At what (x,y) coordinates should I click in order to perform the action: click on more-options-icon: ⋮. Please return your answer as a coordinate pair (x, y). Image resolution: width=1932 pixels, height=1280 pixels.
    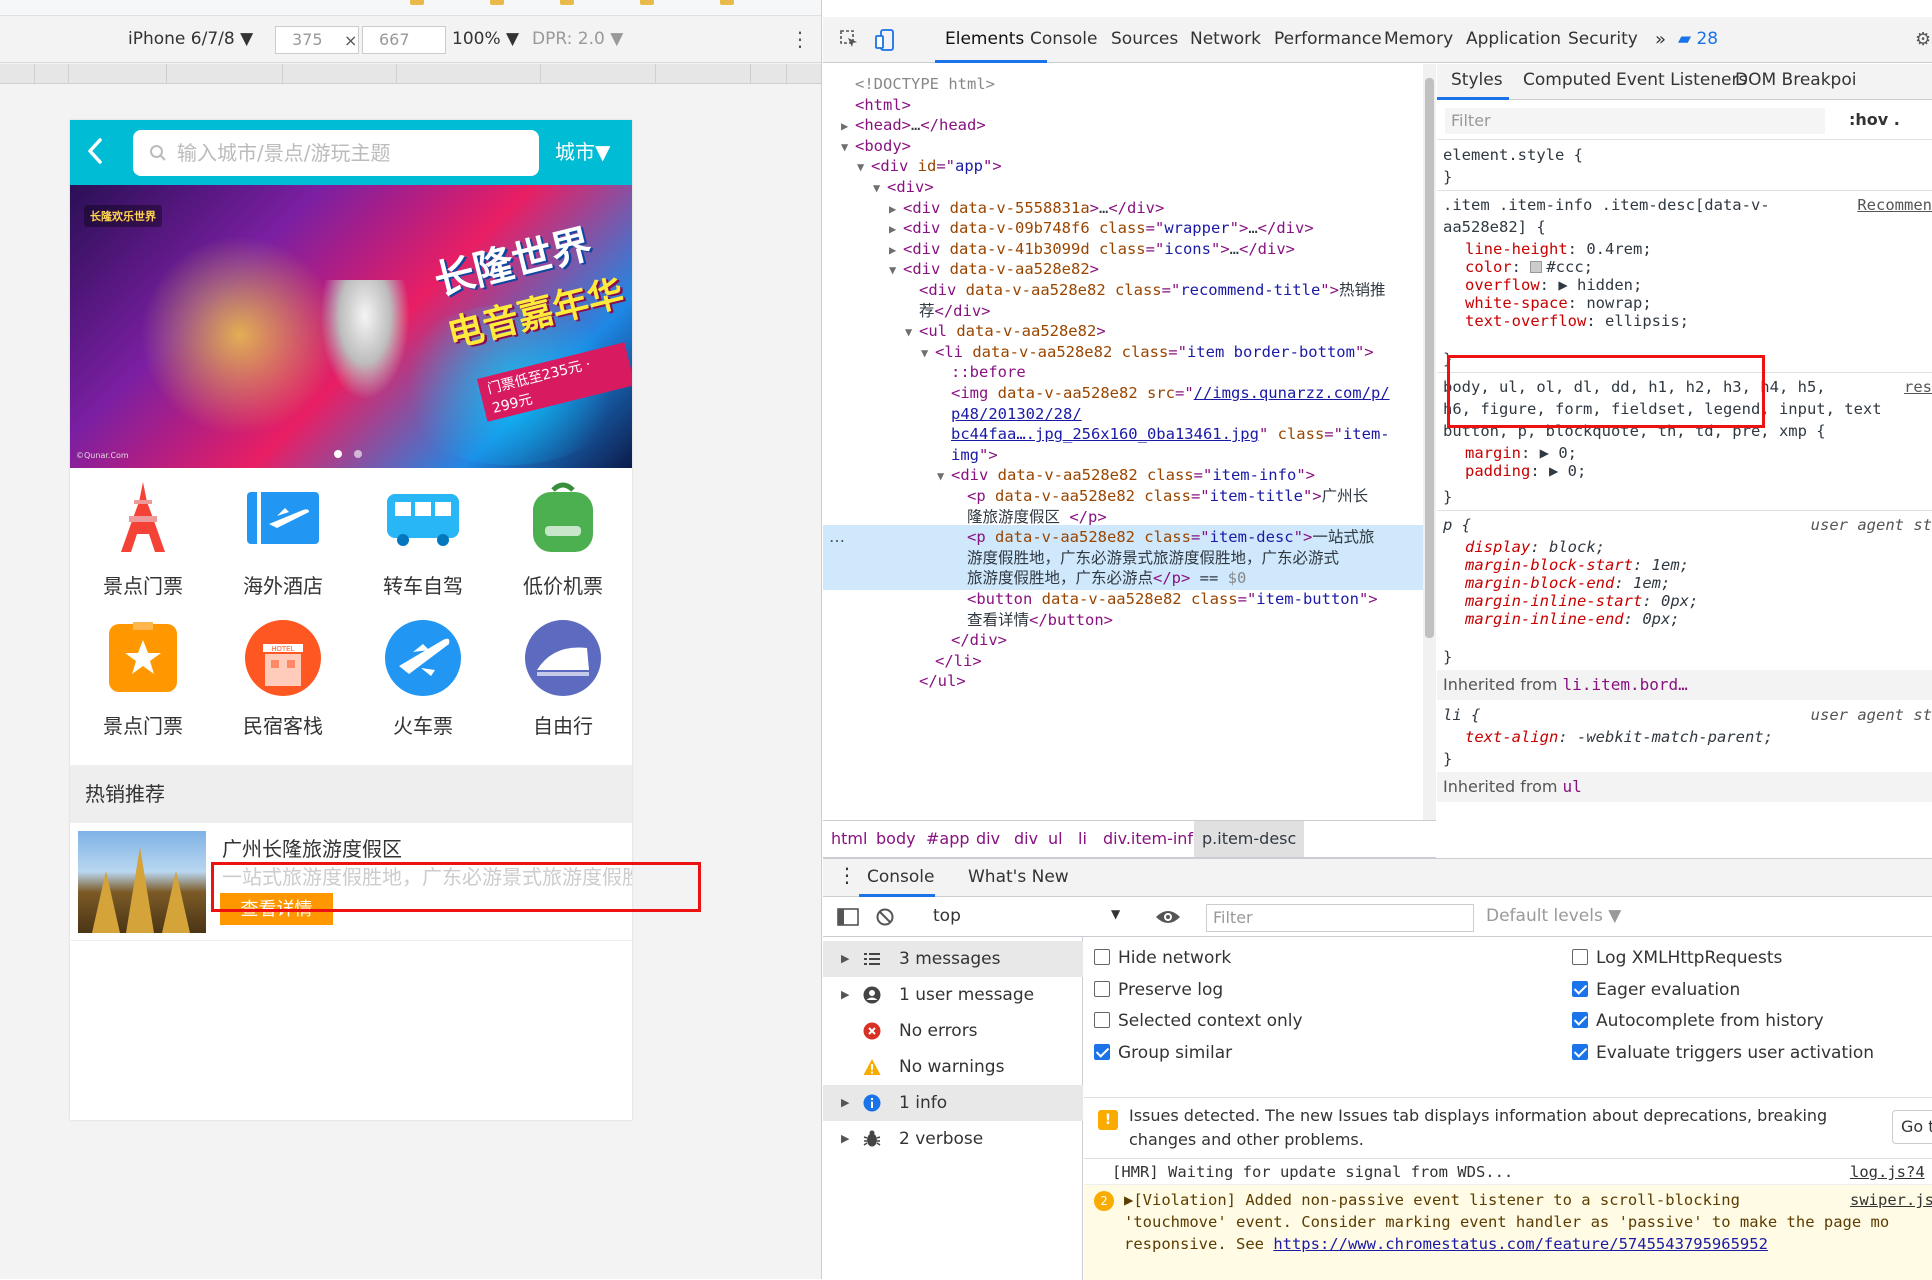
    Looking at the image, I should click on (800, 39).